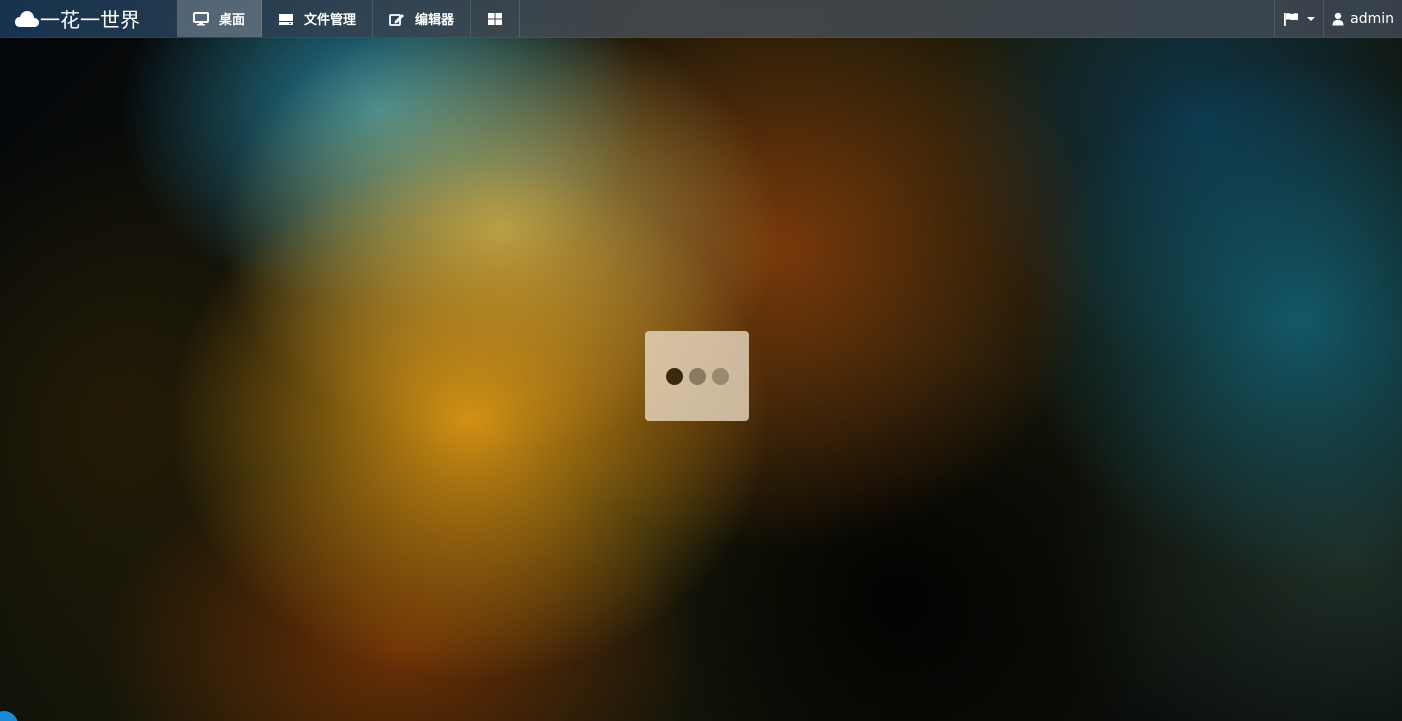 The image size is (1402, 721). I want to click on user-menu: admin, so click(1362, 18).